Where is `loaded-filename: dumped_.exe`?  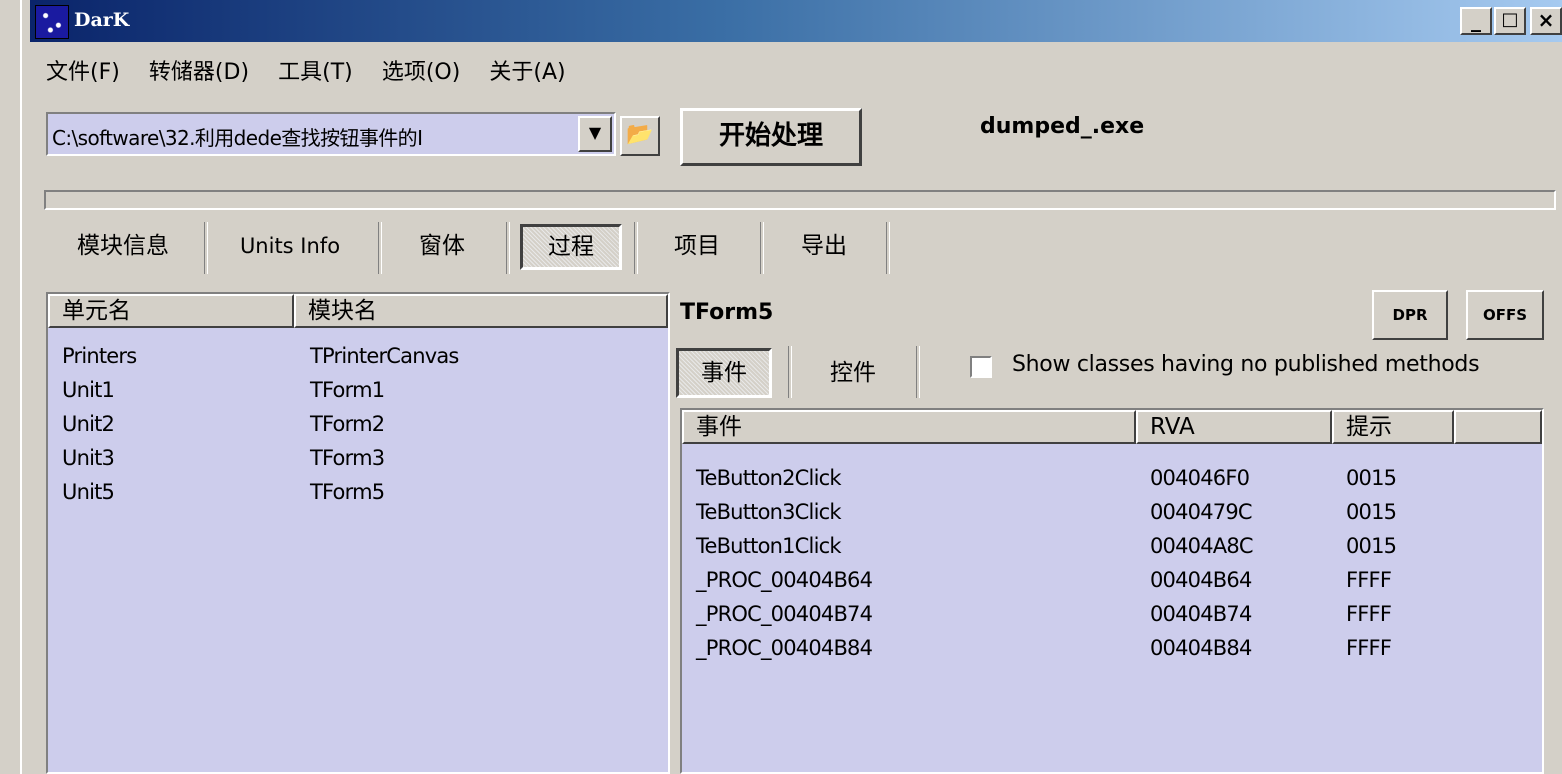 loaded-filename: dumped_.exe is located at coordinates (1062, 126).